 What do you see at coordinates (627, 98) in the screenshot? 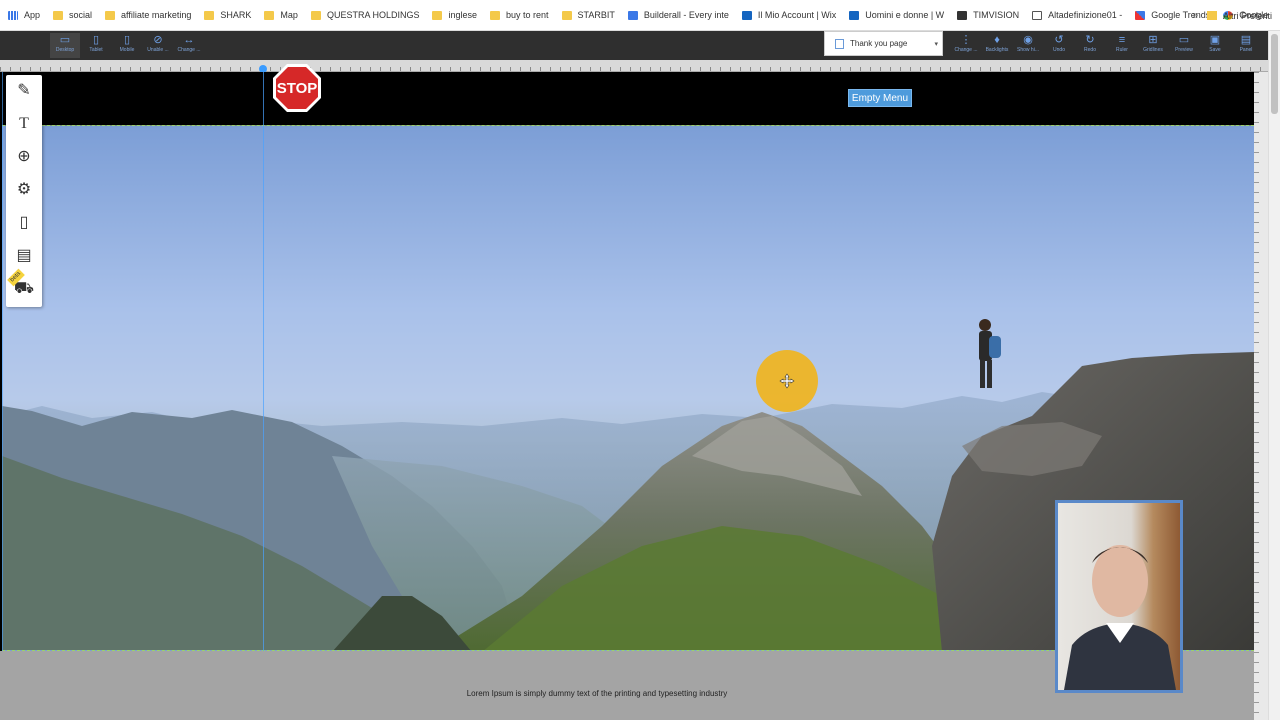
I see `page-header-section` at bounding box center [627, 98].